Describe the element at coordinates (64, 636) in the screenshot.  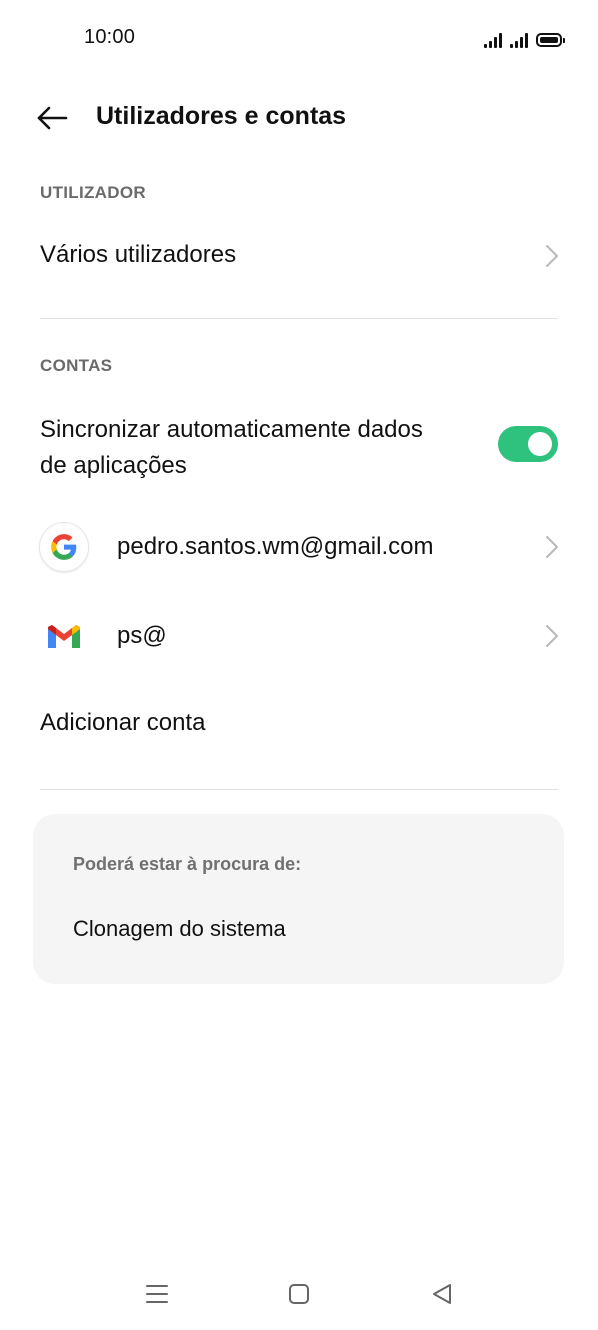
I see `gmail-icon` at that location.